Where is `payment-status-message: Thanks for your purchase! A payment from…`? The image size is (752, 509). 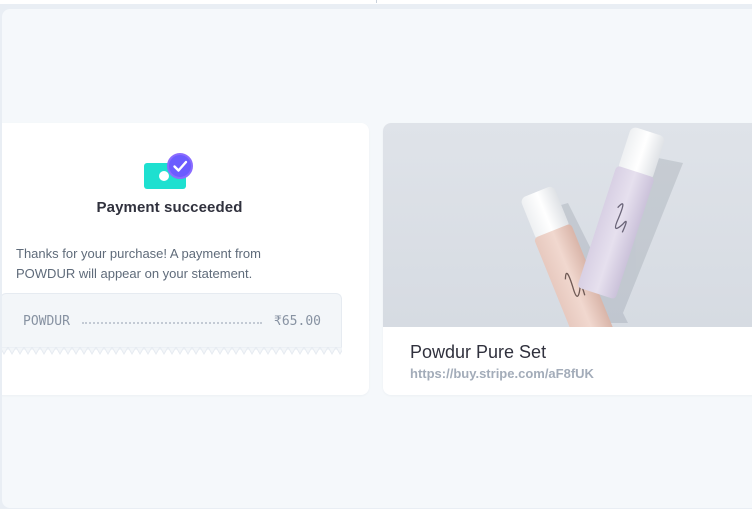 payment-status-message: Thanks for your purchase! A payment from… is located at coordinates (138, 263).